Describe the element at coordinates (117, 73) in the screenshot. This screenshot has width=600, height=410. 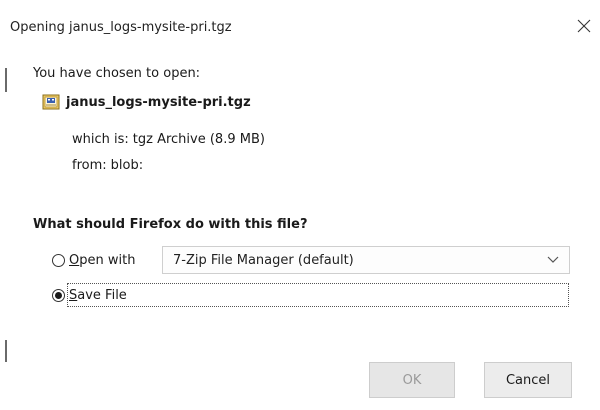
I see `chosen-label: You have chosen to open:` at that location.